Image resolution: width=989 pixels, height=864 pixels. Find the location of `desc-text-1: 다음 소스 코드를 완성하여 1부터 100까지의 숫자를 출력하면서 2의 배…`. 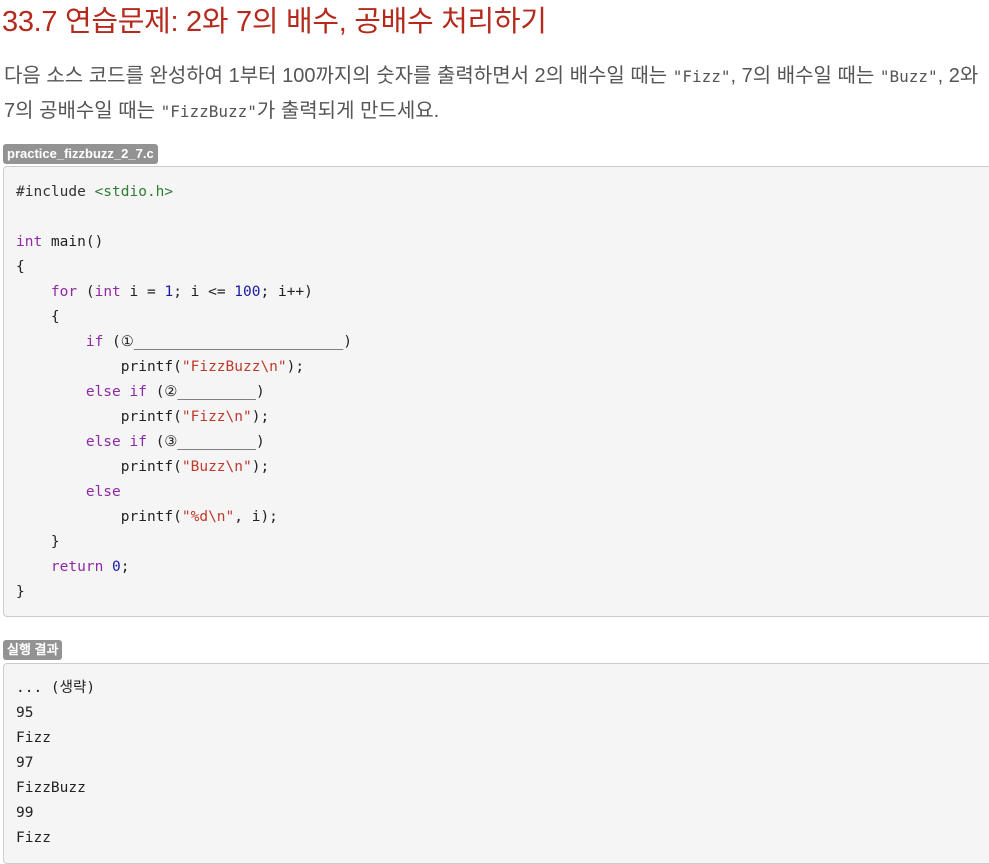

desc-text-1: 다음 소스 코드를 완성하여 1부터 100까지의 숫자를 출력하면서 2의 배… is located at coordinates (338, 76).